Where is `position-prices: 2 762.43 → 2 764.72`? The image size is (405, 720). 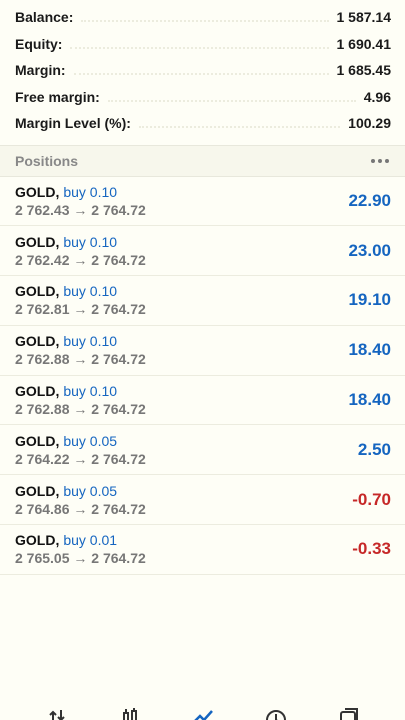
position-prices: 2 762.43 → 2 764.72 is located at coordinates (80, 209).